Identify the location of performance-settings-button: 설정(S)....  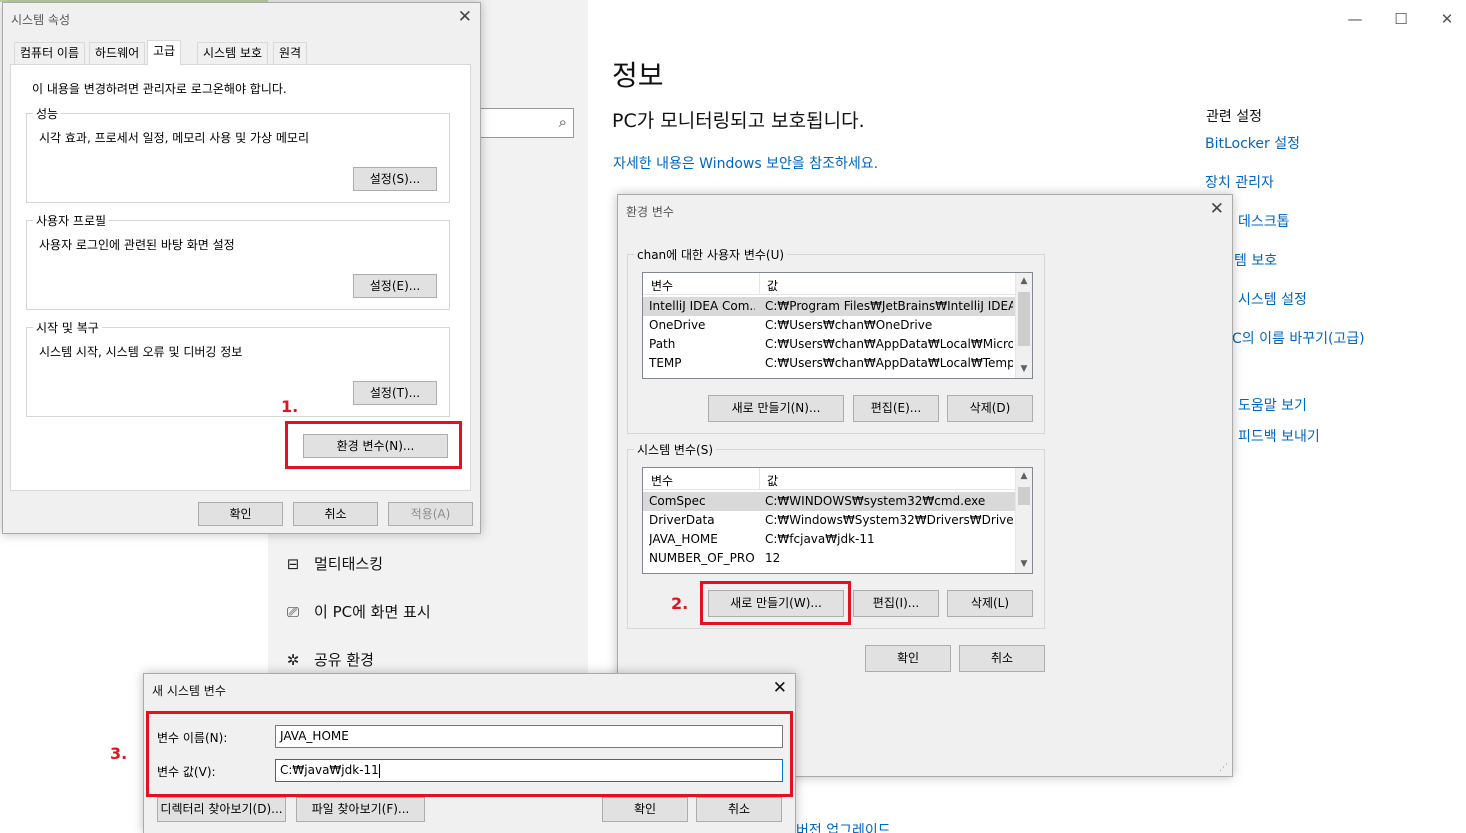
(395, 179).